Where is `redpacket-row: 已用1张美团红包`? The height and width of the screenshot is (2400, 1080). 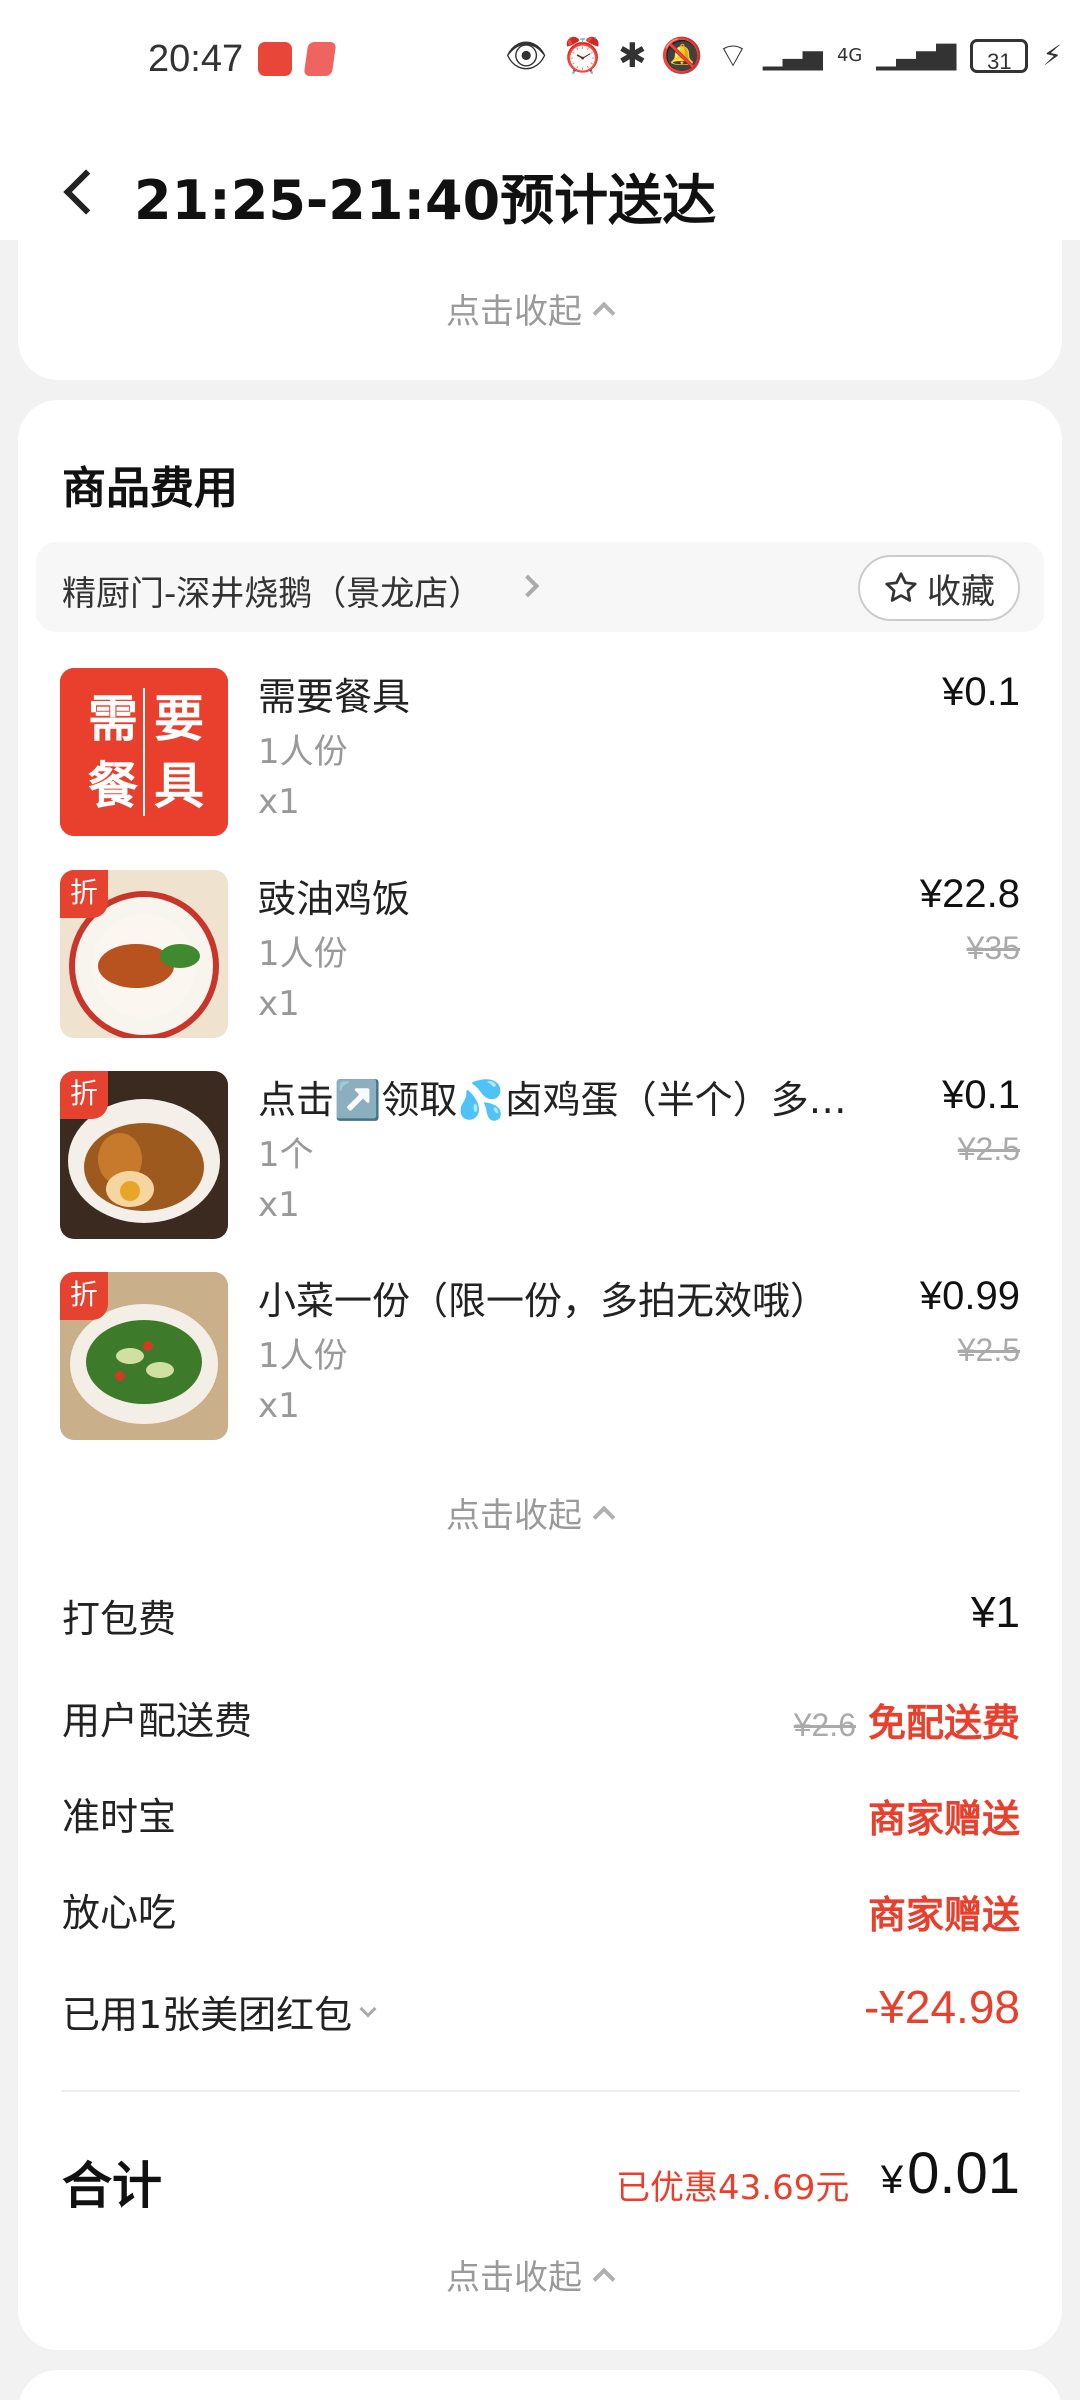 redpacket-row: 已用1张美团红包 is located at coordinates (219, 2011).